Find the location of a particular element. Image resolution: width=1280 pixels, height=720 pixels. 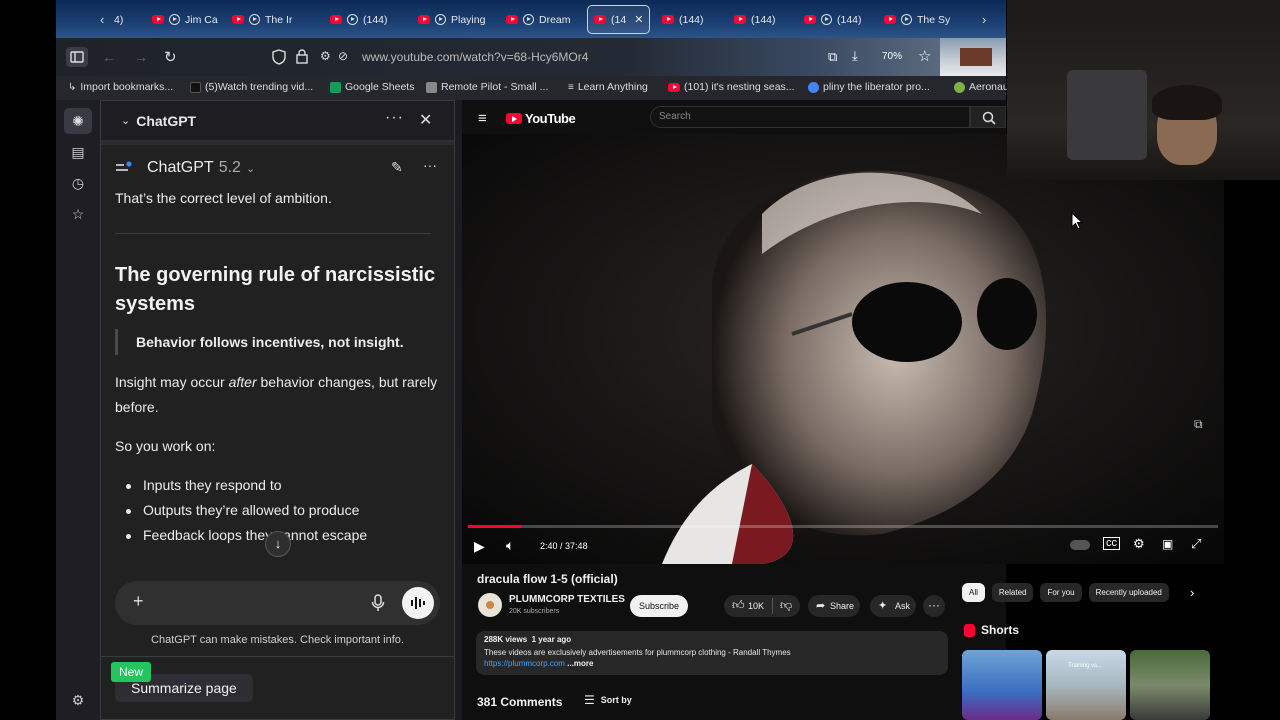

plus-icon: + is located at coordinates (138, 601).